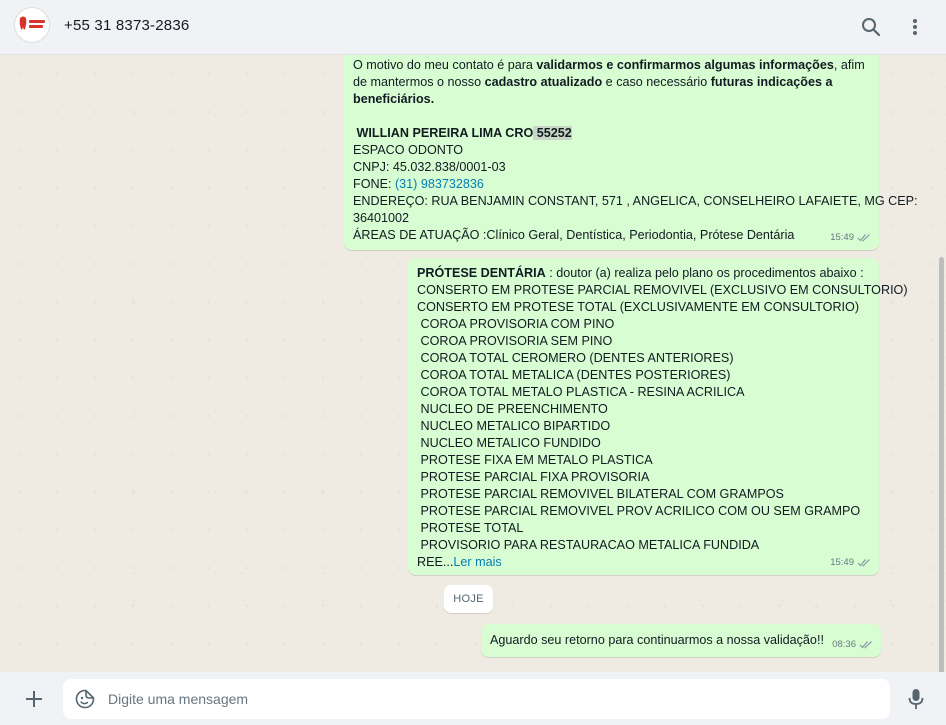  What do you see at coordinates (844, 644) in the screenshot?
I see `message-time: 08:36` at bounding box center [844, 644].